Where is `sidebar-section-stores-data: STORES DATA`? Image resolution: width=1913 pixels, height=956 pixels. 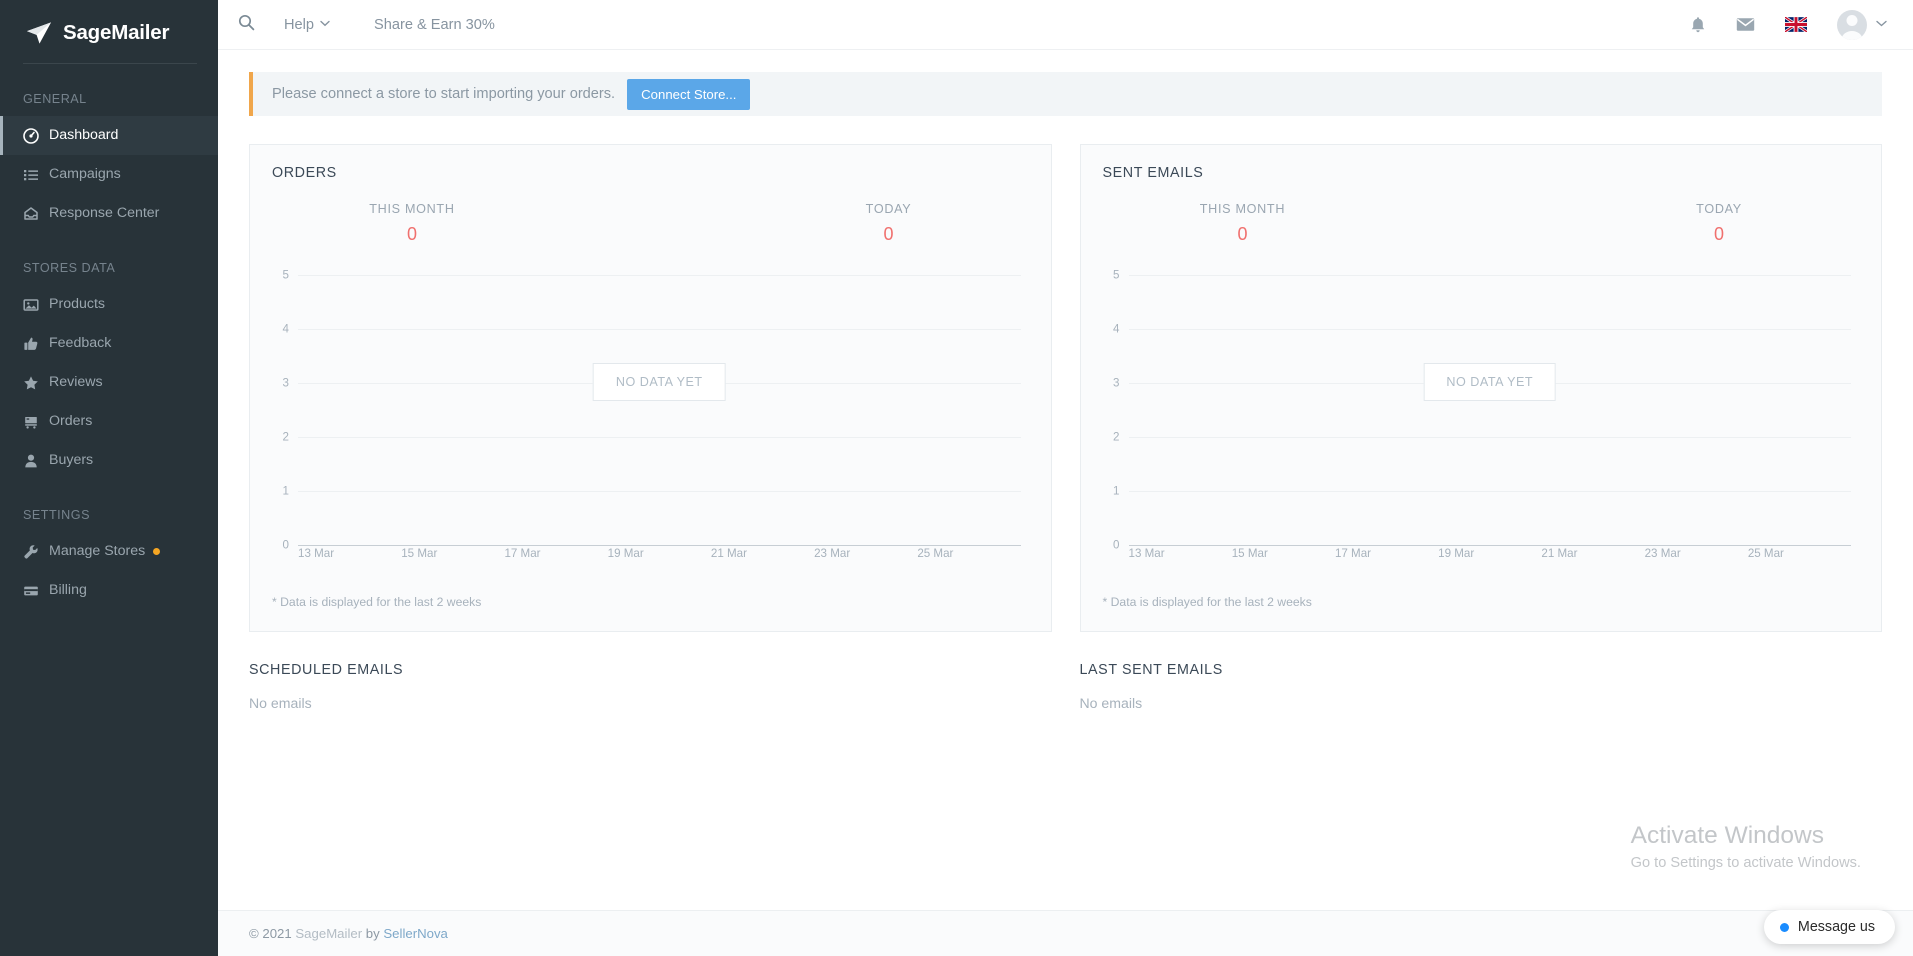 sidebar-section-stores-data: STORES DATA is located at coordinates (69, 268).